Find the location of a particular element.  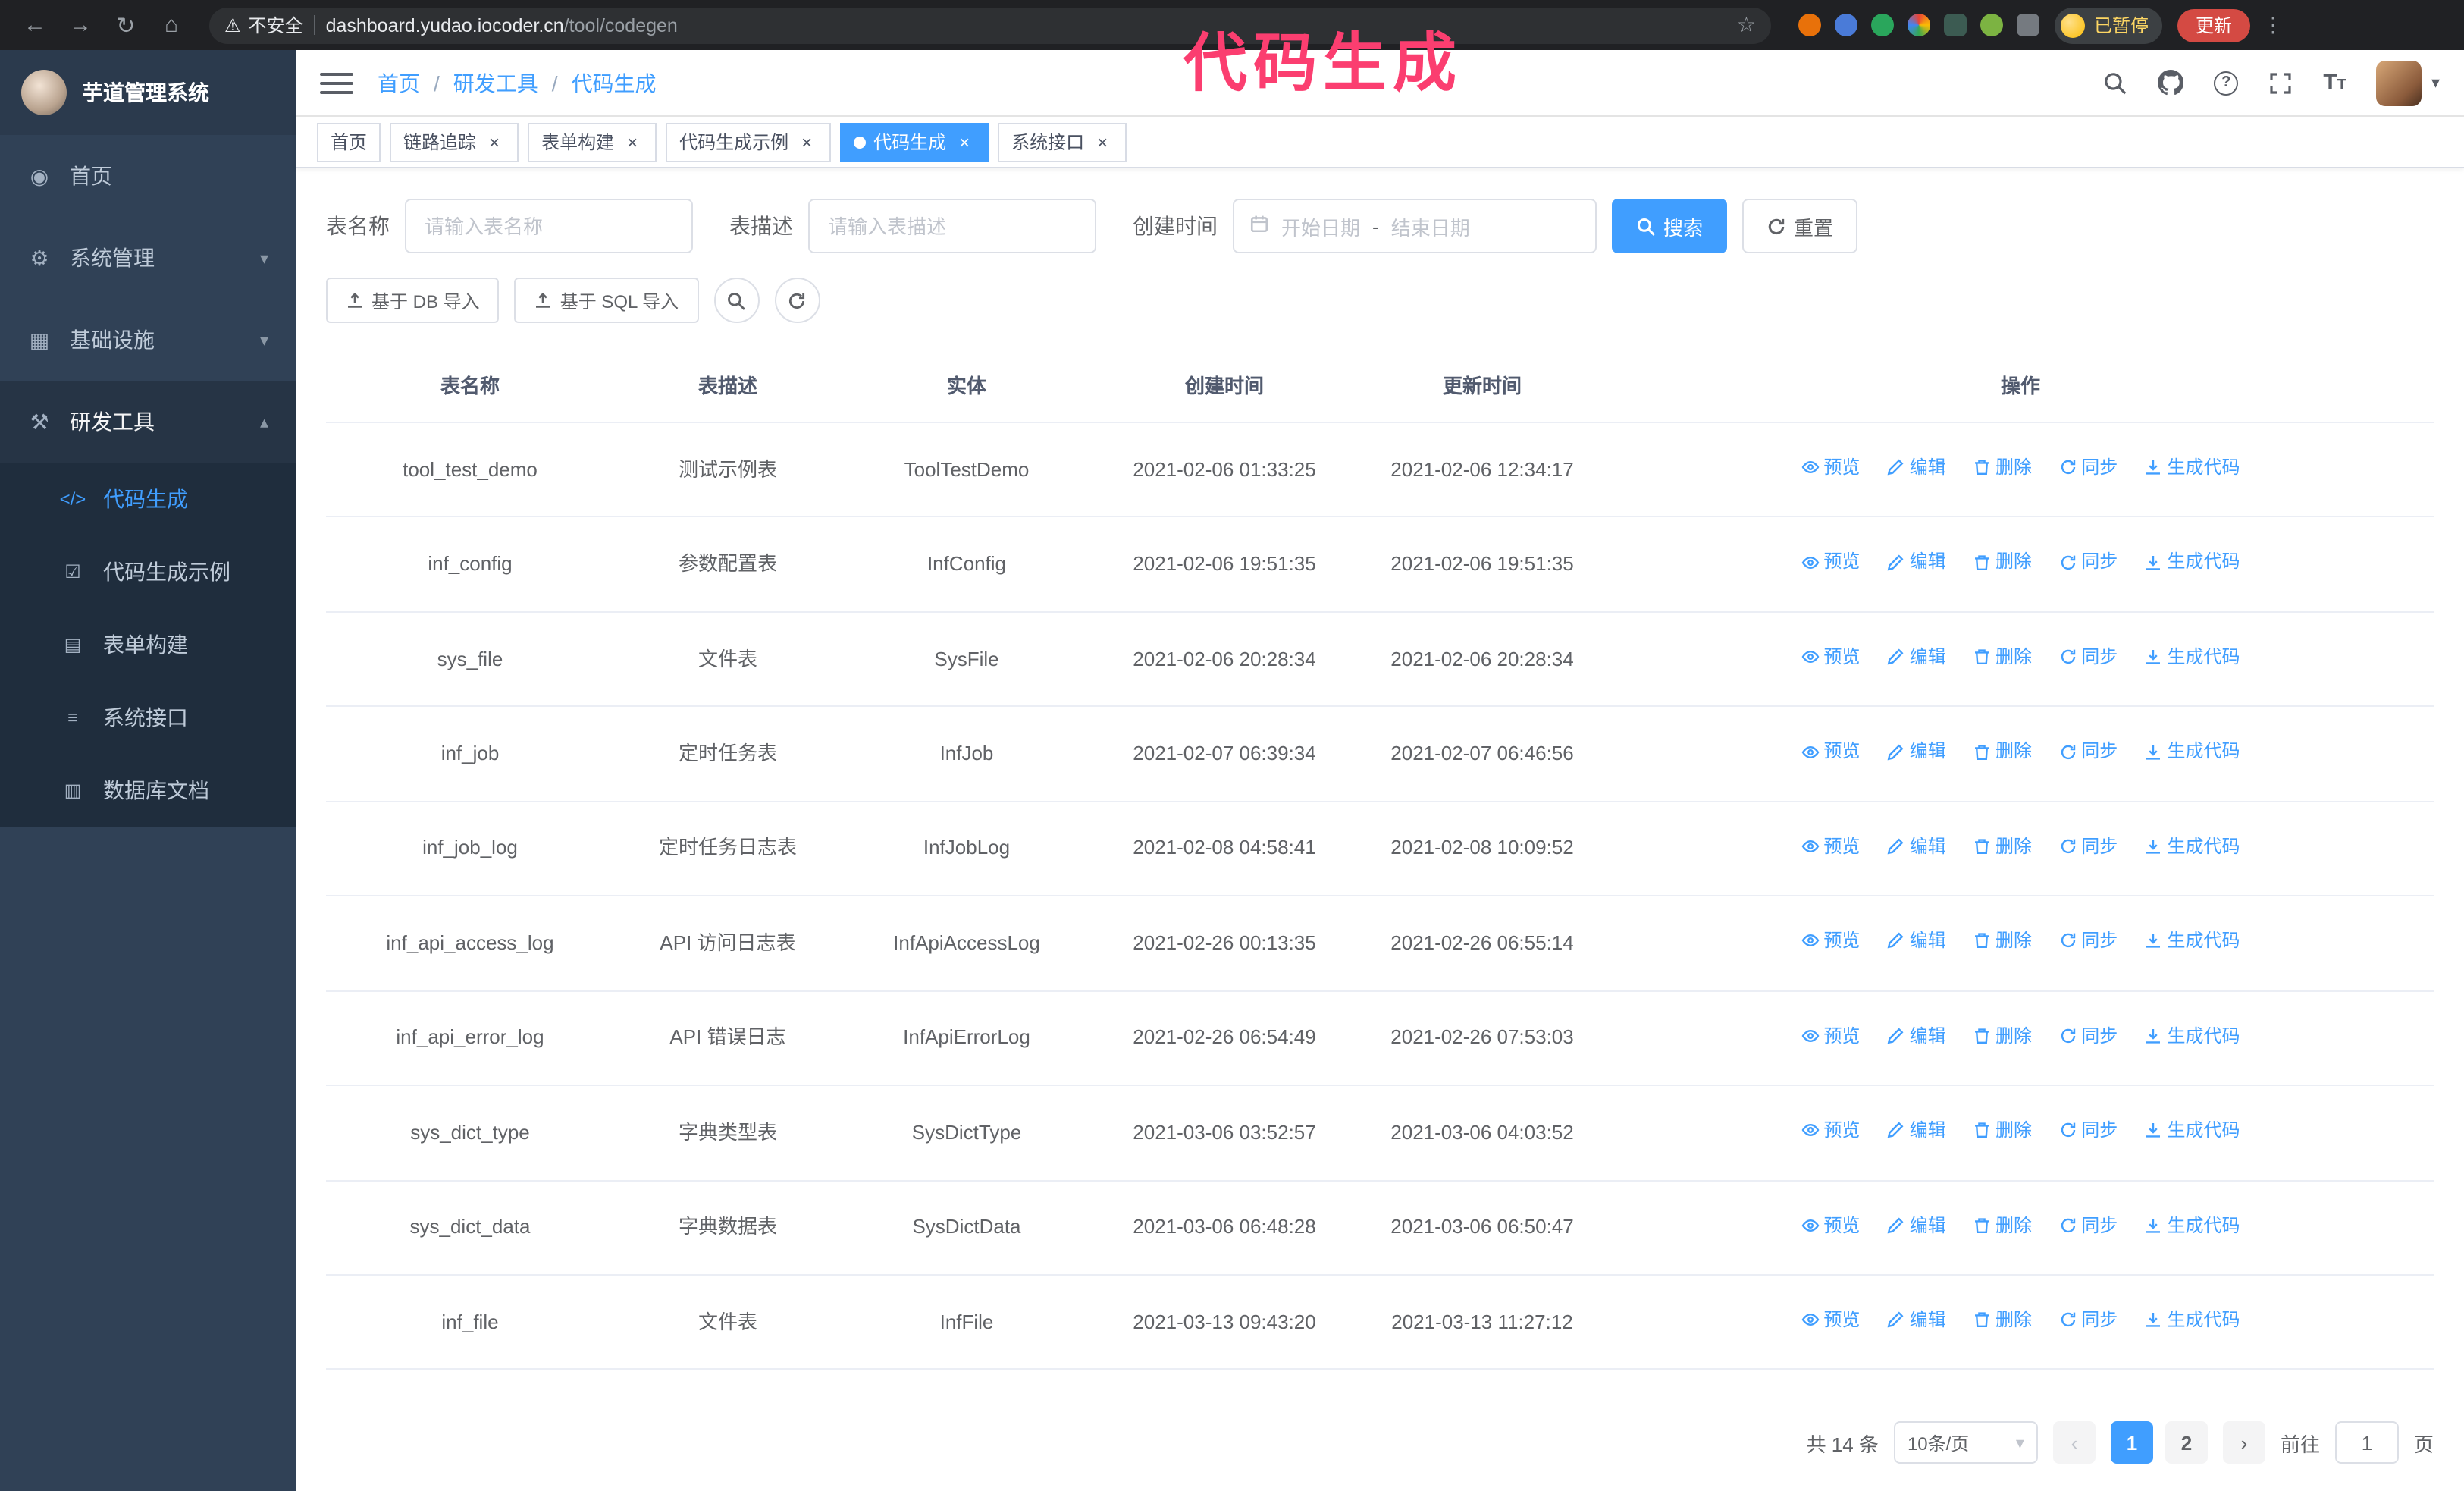

security-warning: ⚠ 不安全 is located at coordinates (263, 25).